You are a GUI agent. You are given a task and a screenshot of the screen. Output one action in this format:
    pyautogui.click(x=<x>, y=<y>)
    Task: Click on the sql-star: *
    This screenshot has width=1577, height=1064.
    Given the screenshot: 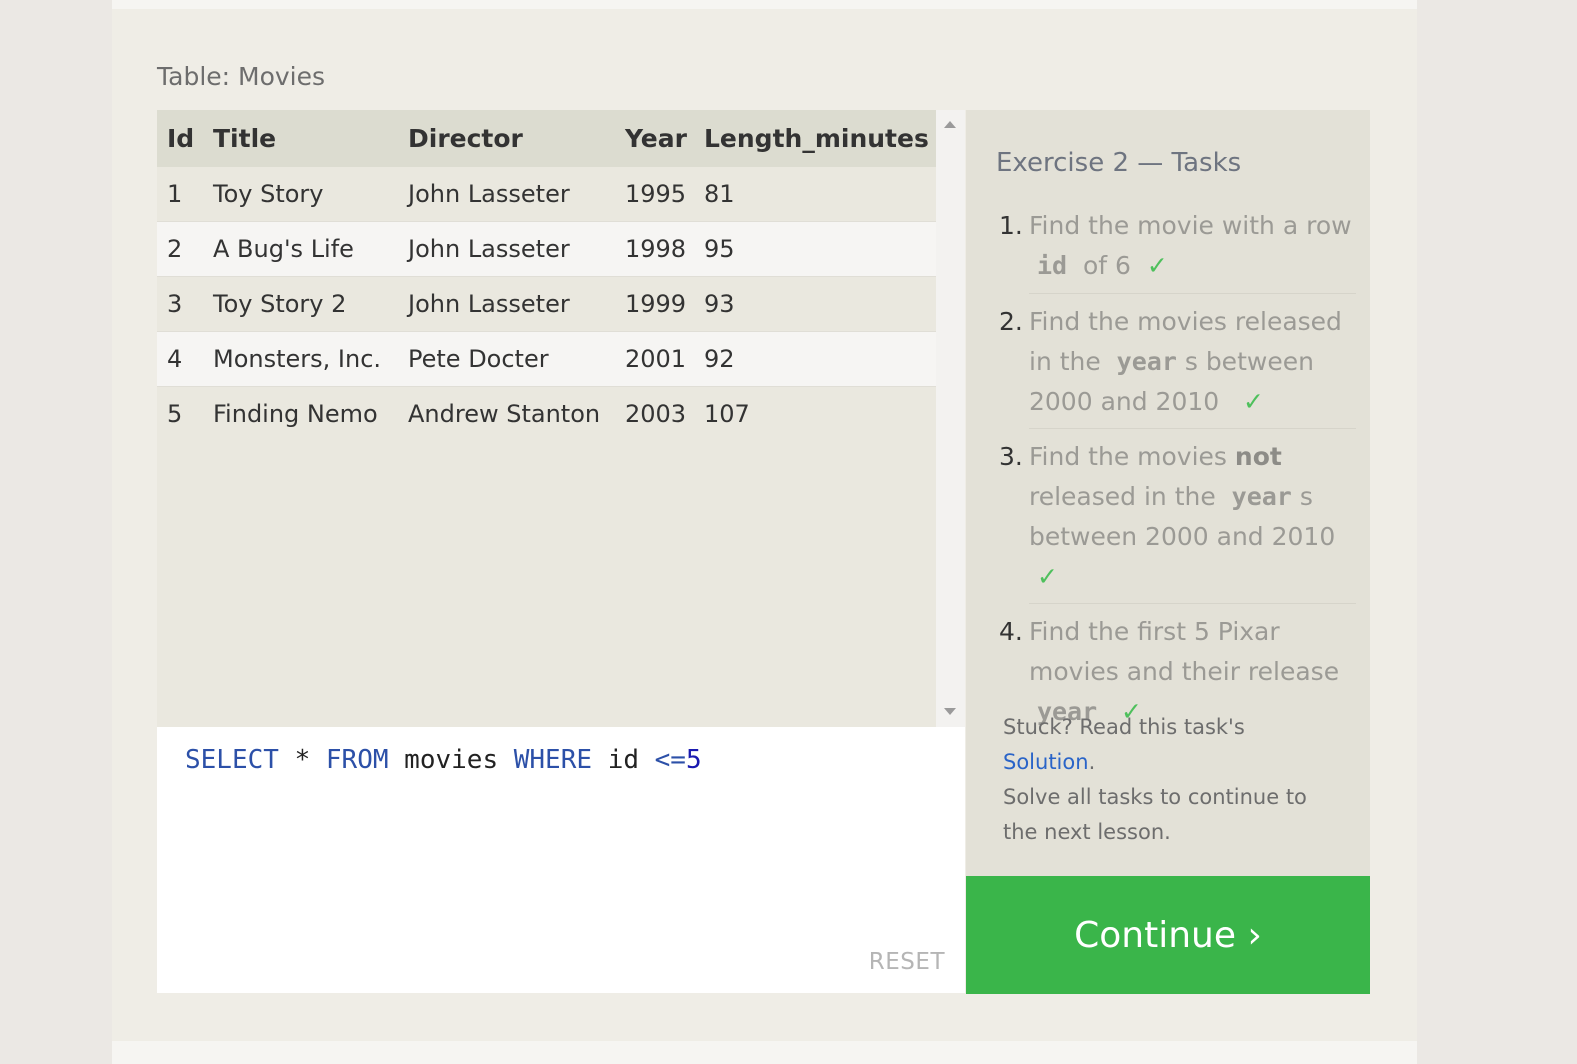 What is the action you would take?
    pyautogui.click(x=302, y=760)
    